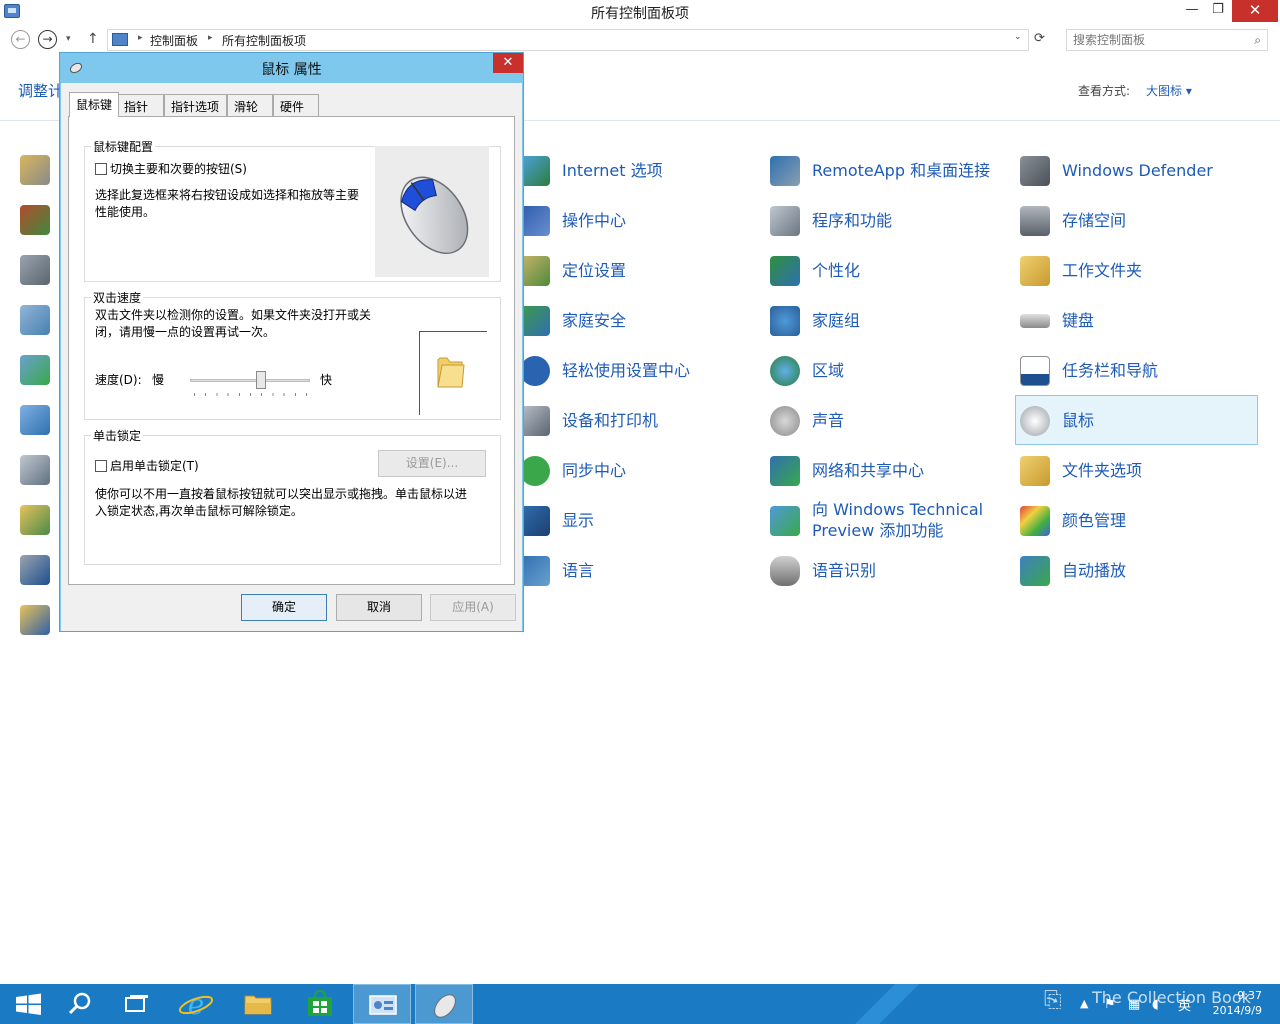 Image resolution: width=1280 pixels, height=1024 pixels. What do you see at coordinates (1110, 1004) in the screenshot?
I see `action-center-flag-icon: ⚑` at bounding box center [1110, 1004].